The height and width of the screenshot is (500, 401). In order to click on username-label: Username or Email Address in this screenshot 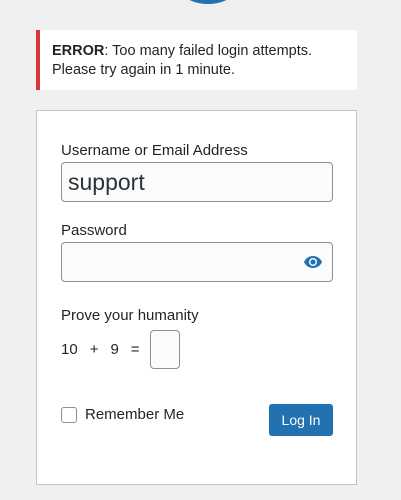, I will do `click(154, 150)`.